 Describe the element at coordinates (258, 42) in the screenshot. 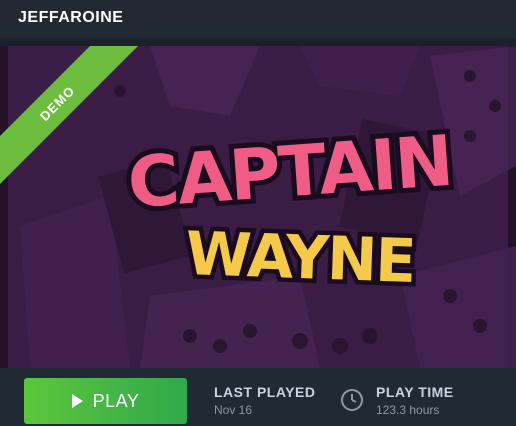

I see `header-divider` at that location.